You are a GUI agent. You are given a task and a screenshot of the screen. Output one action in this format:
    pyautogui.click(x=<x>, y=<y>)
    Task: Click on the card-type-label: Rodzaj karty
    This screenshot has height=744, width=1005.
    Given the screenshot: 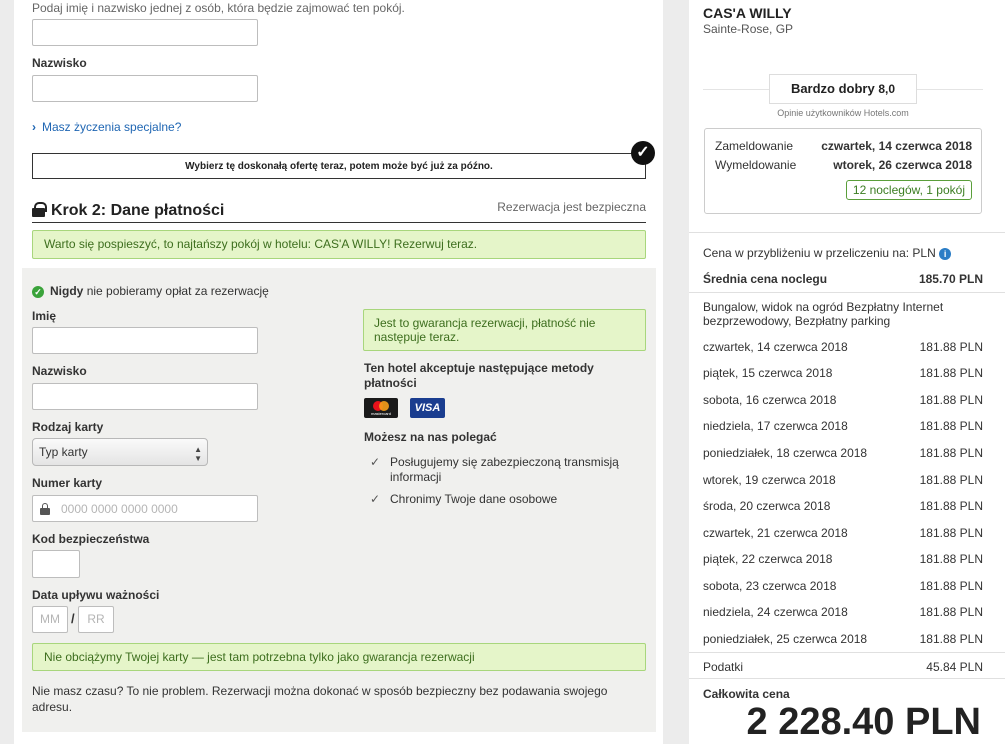 What is the action you would take?
    pyautogui.click(x=68, y=427)
    